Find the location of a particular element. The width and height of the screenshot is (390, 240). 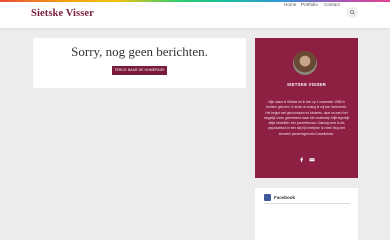

facebook-widget: Facebook is located at coordinates (306, 214).